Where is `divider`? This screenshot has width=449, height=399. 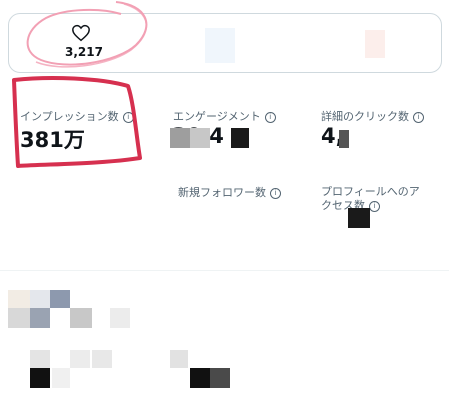 divider is located at coordinates (224, 270).